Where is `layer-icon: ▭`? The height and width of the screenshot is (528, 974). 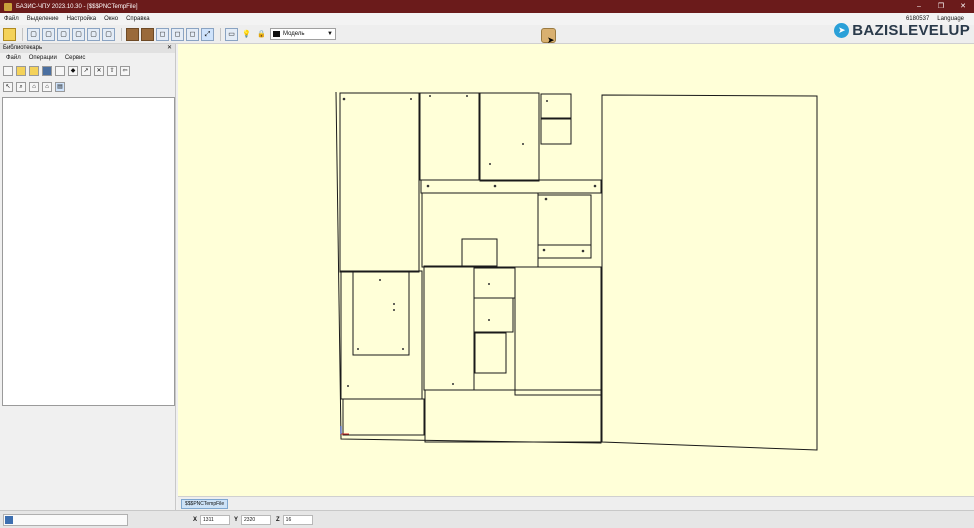 layer-icon: ▭ is located at coordinates (231, 34).